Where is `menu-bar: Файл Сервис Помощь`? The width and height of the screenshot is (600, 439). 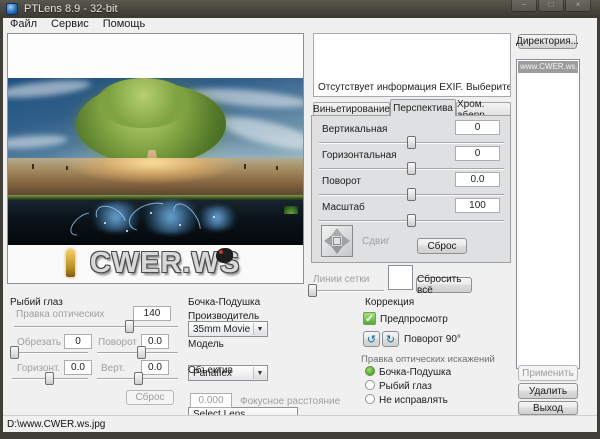 menu-bar: Файл Сервис Помощь is located at coordinates (300, 24).